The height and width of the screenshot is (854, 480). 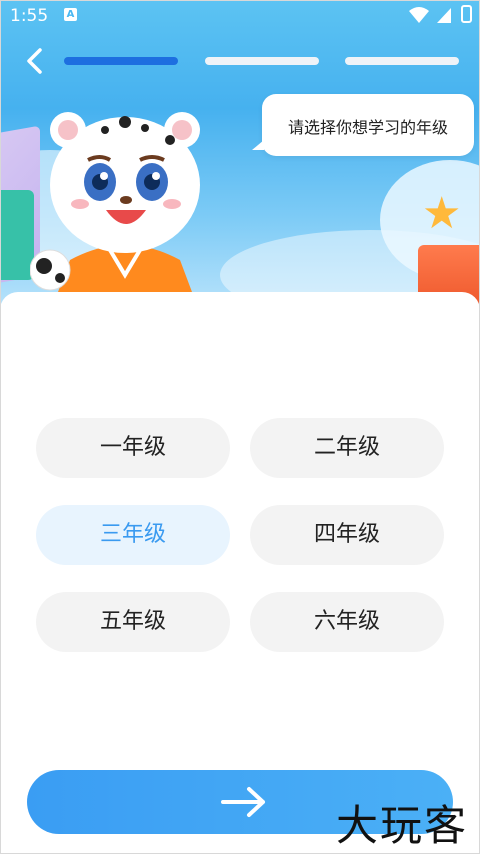 I want to click on grade-option-1: 一年级, so click(x=133, y=448).